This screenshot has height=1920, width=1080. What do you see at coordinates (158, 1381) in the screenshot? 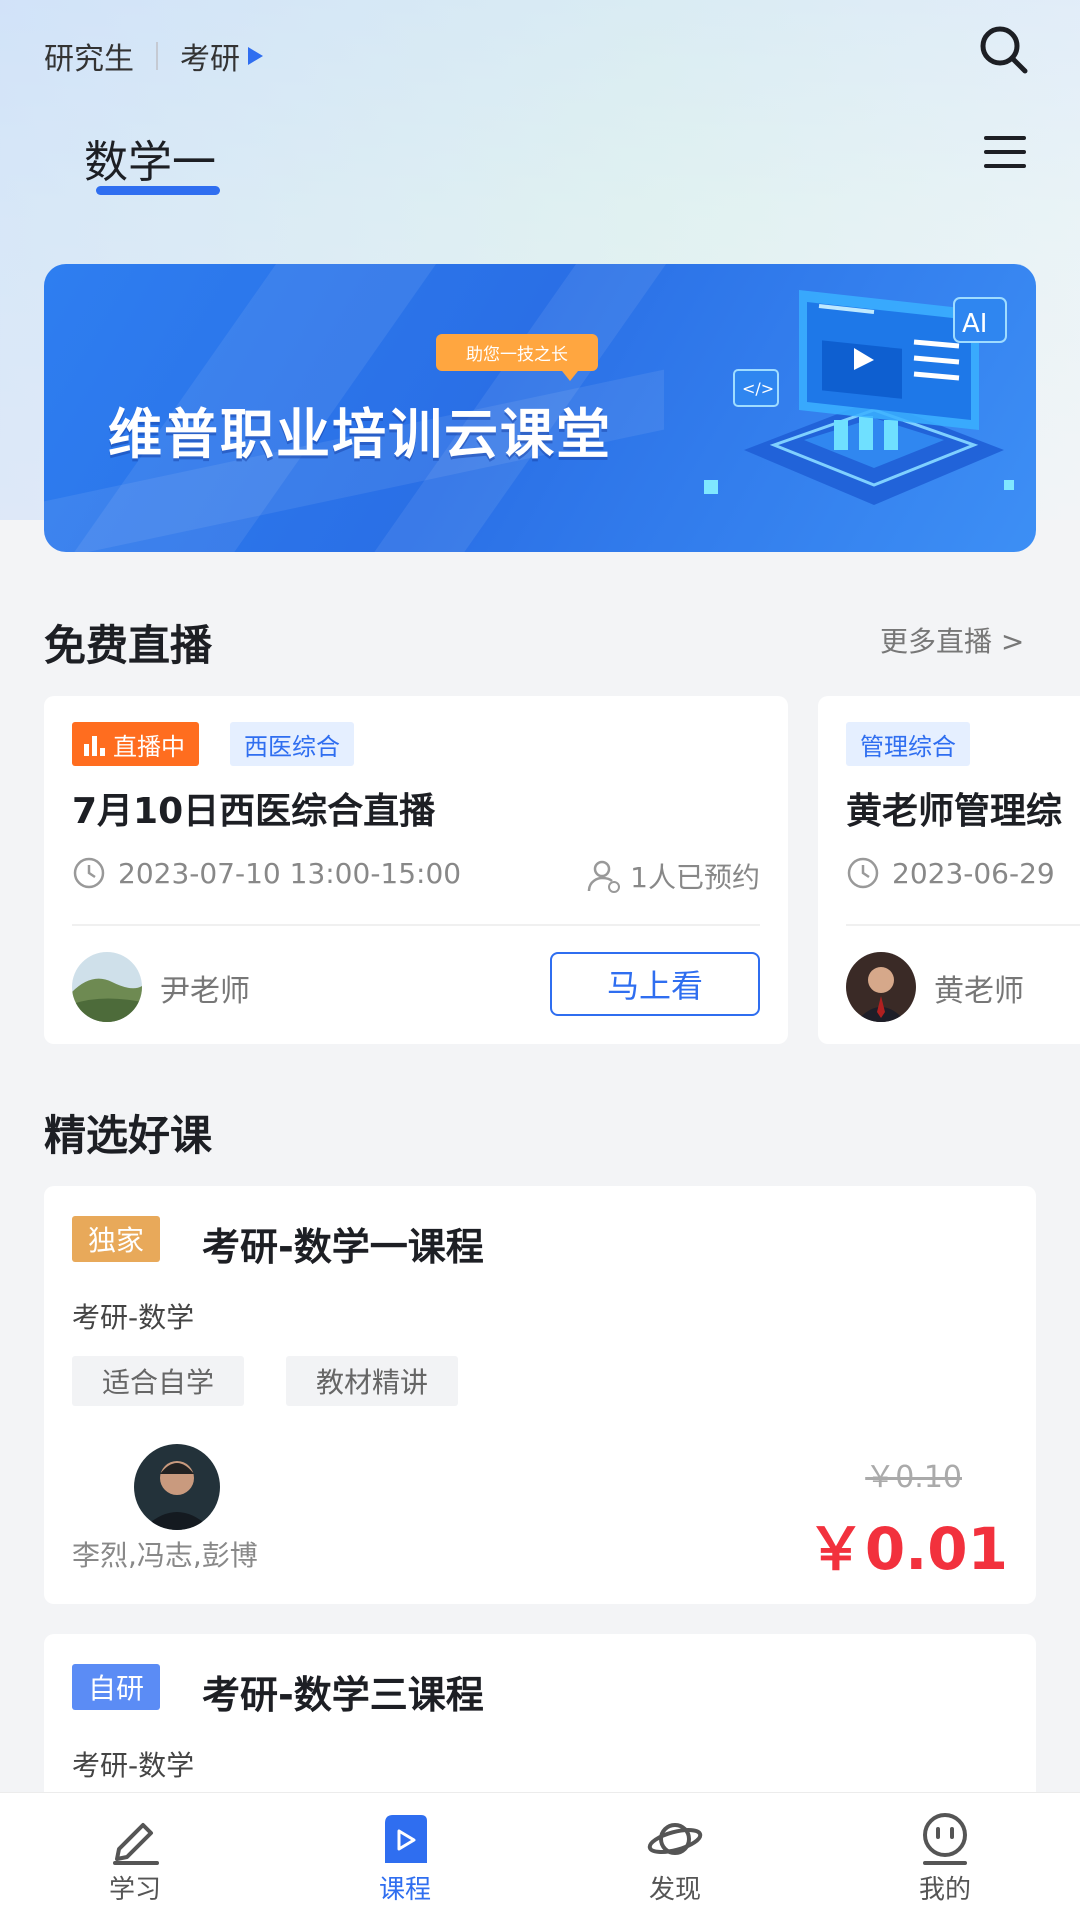
I see `course-tag: 适合自学` at bounding box center [158, 1381].